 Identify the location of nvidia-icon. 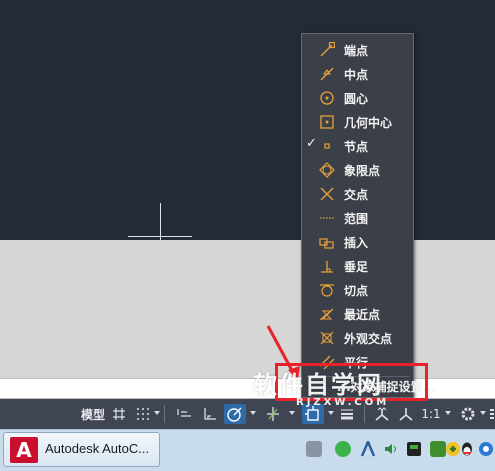
(438, 449).